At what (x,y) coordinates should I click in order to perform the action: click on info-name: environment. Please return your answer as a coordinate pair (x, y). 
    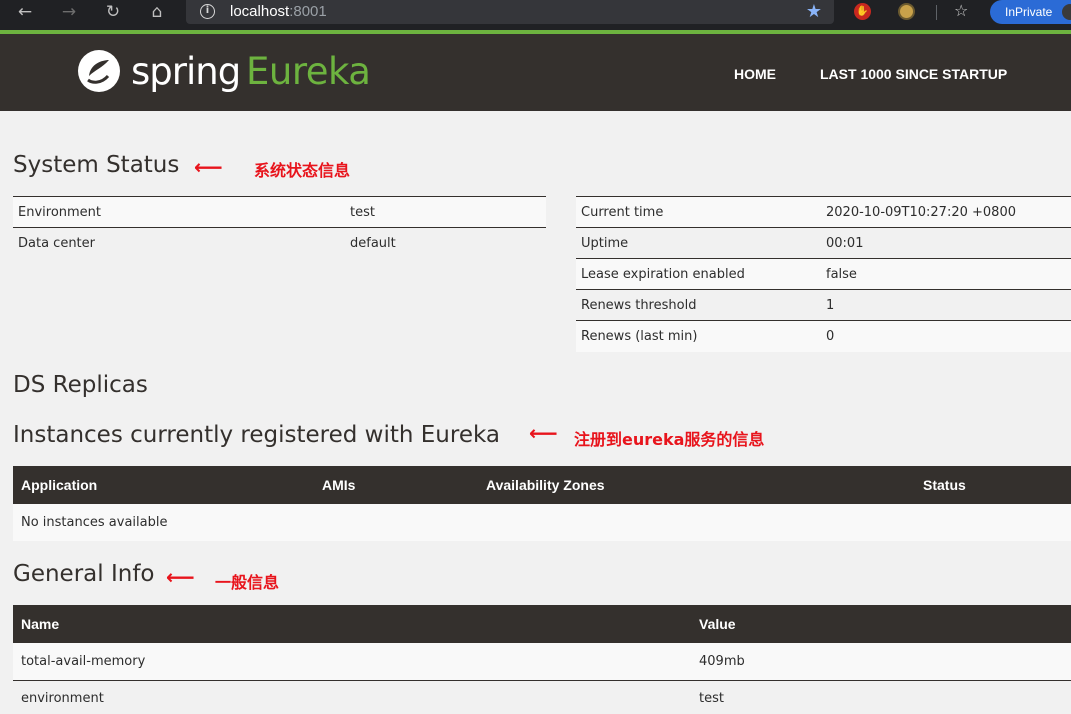
    Looking at the image, I should click on (352, 696).